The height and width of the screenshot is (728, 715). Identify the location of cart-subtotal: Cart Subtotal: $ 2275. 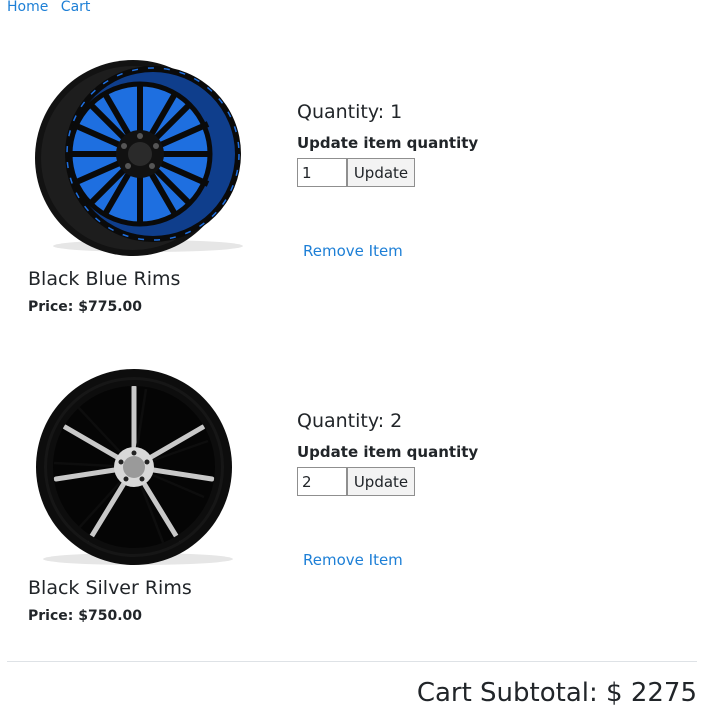
(556, 693).